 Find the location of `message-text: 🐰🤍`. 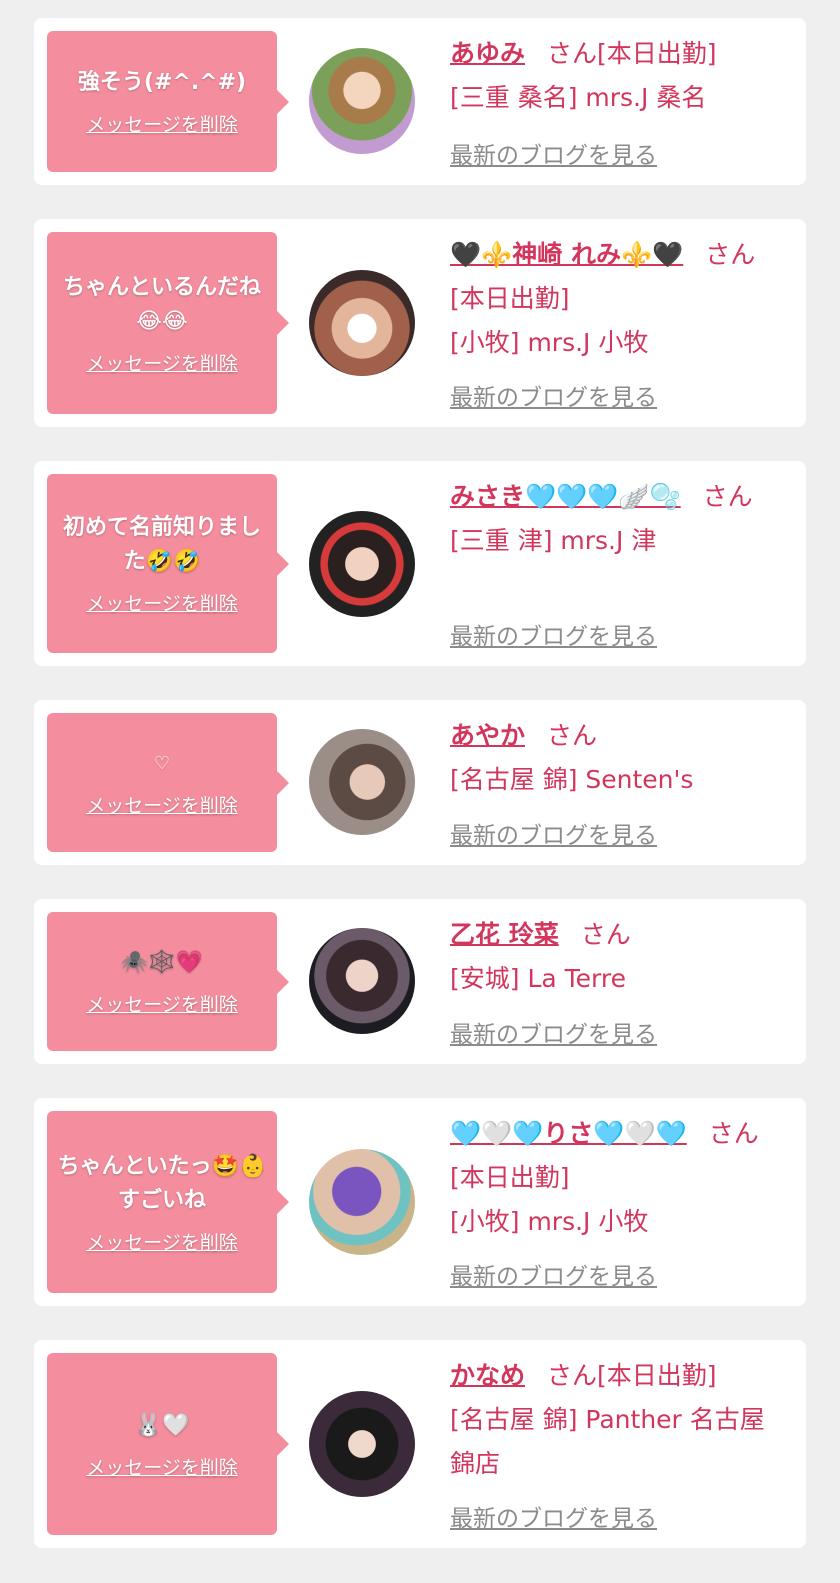

message-text: 🐰🤍 is located at coordinates (162, 1425).